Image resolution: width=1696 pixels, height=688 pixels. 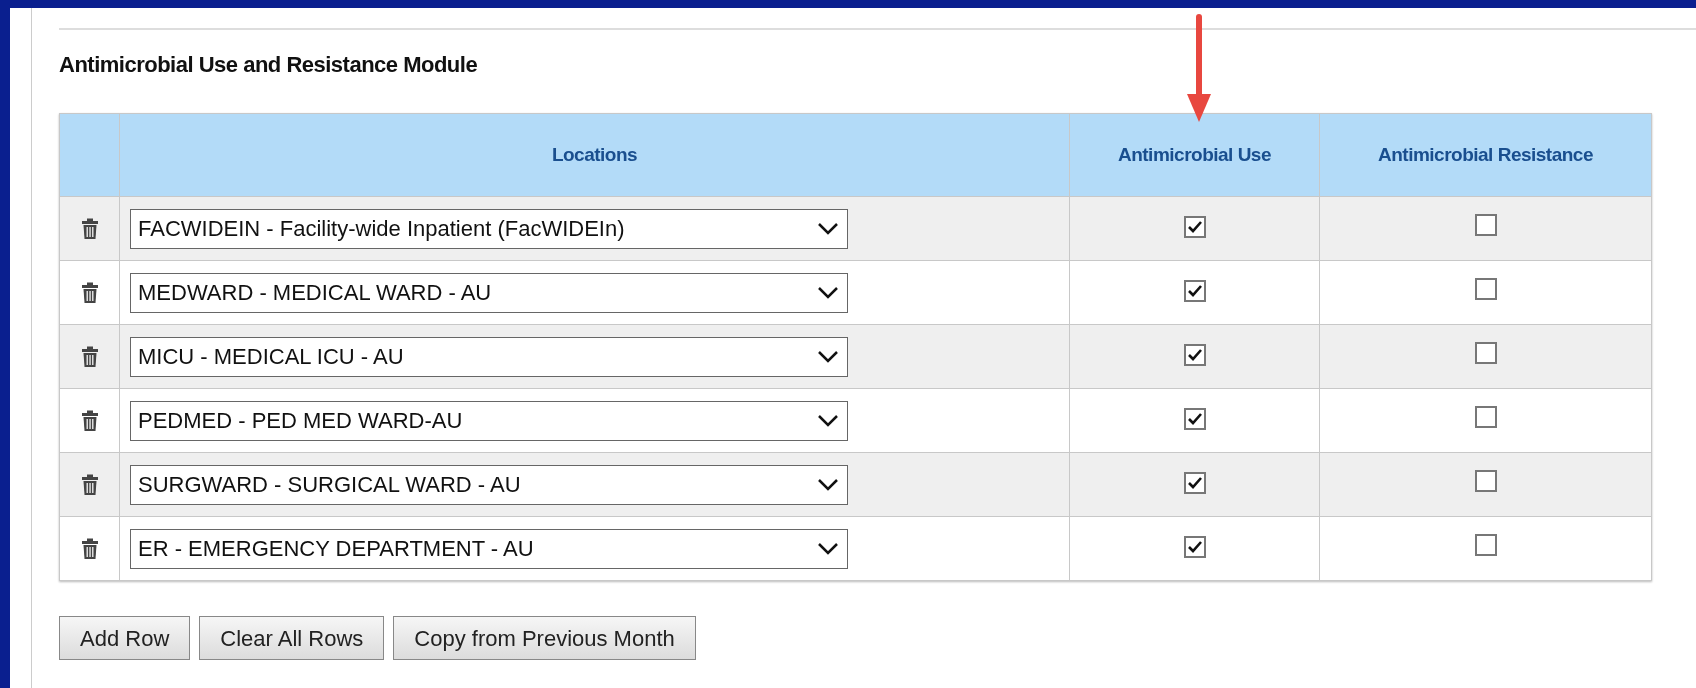 I want to click on select-value: FACWIDEIN - Facility-wide Inpatient (FacWIDEIn), so click(x=381, y=229).